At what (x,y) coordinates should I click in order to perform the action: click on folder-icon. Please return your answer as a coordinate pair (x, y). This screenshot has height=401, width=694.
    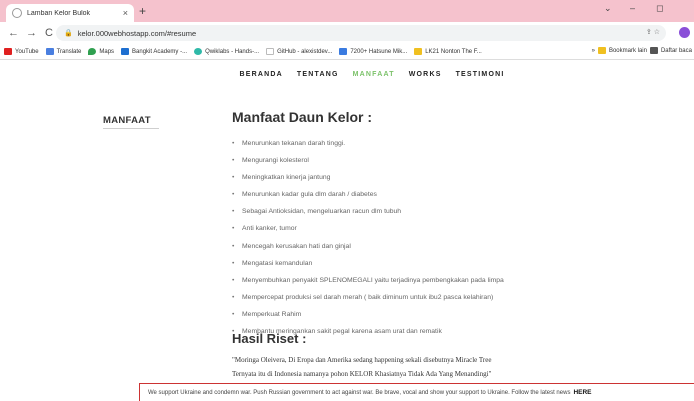
    Looking at the image, I should click on (601, 50).